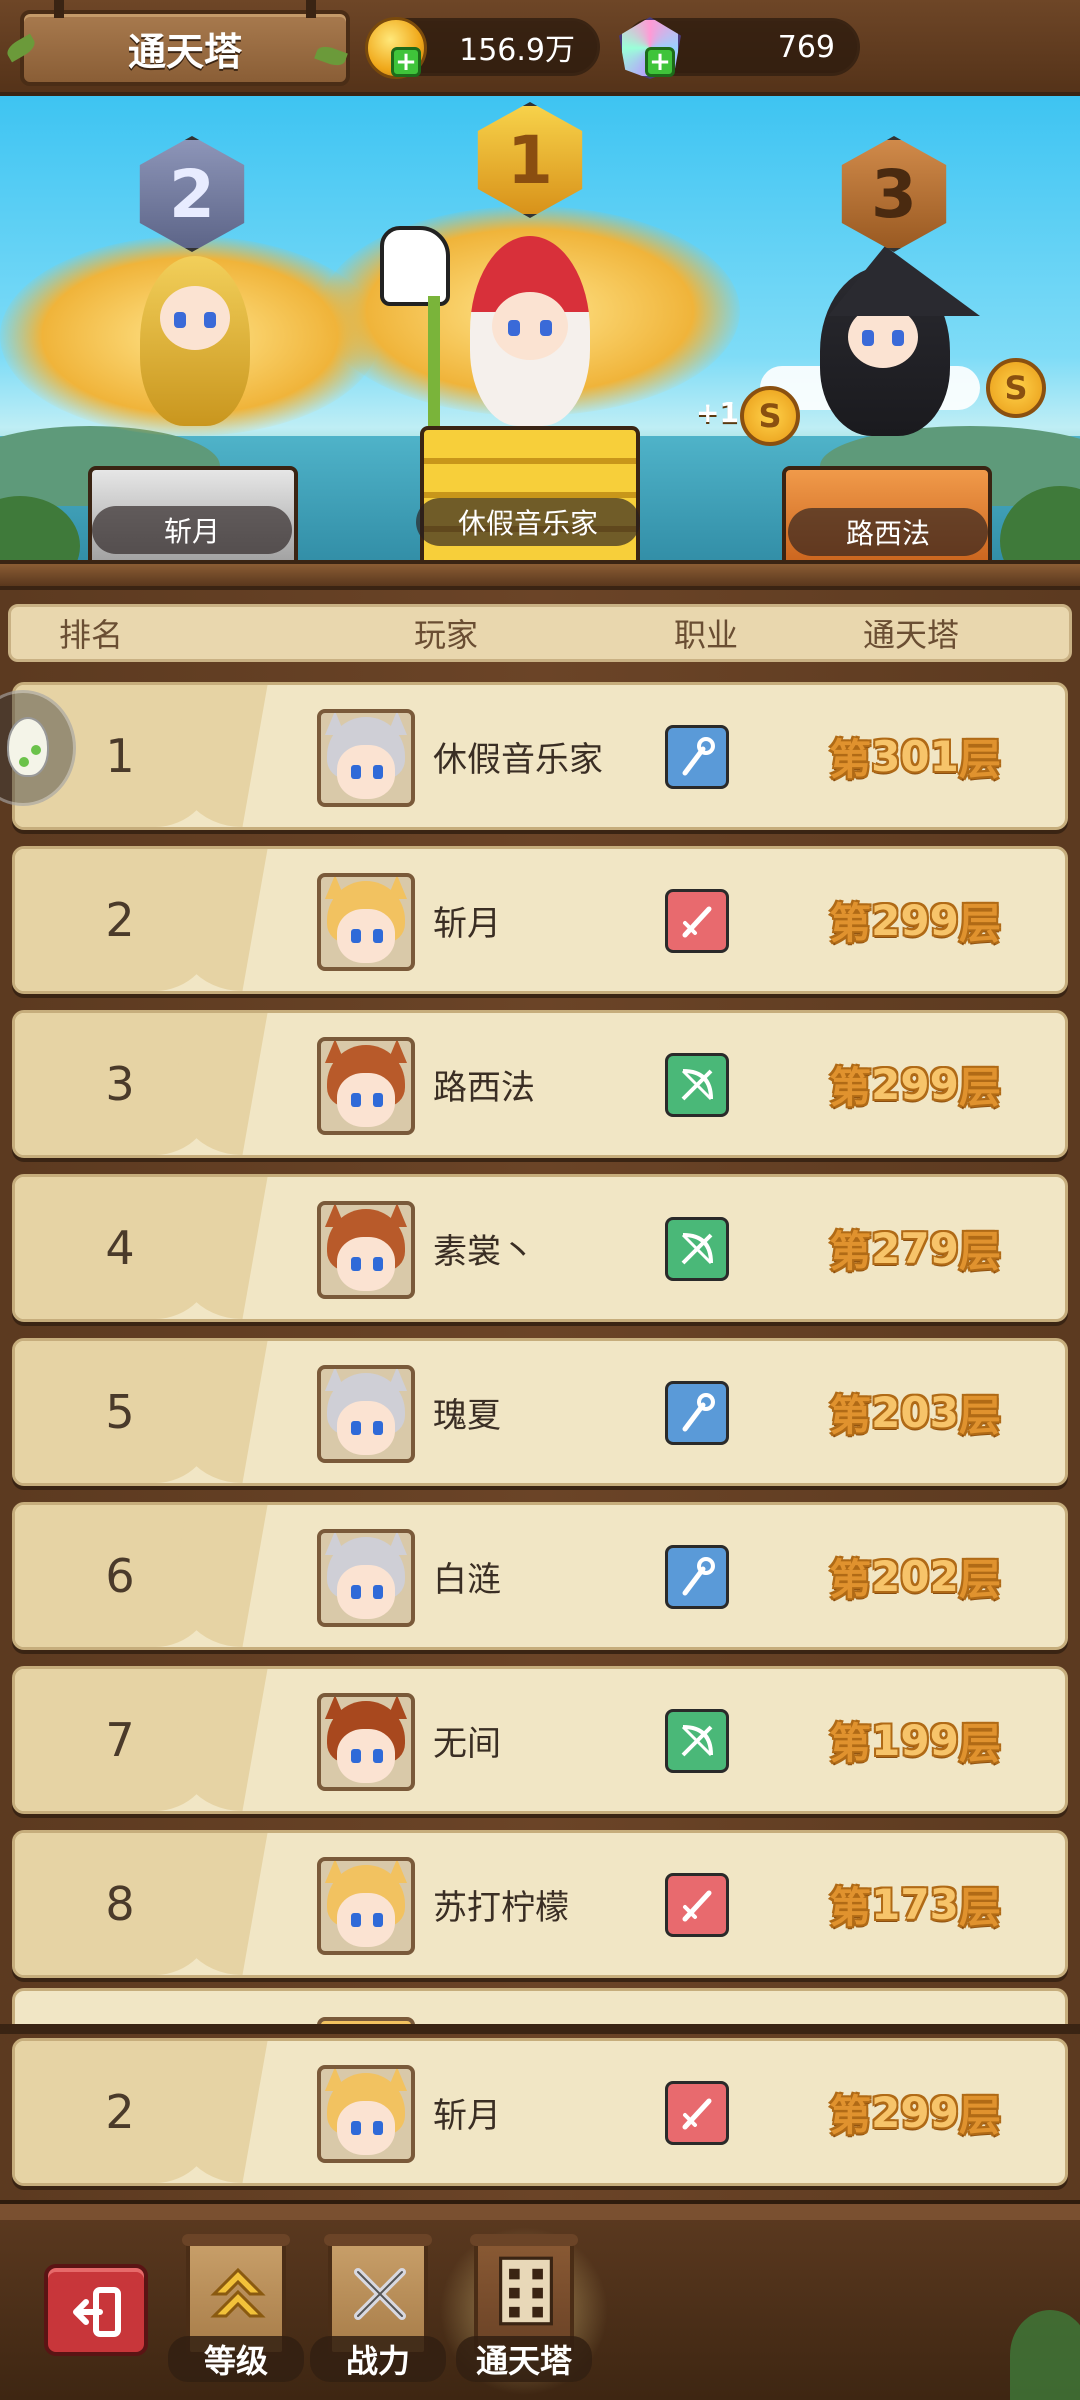 Image resolution: width=1080 pixels, height=2400 pixels. I want to click on tower-floor: 第 279 层, so click(915, 1249).